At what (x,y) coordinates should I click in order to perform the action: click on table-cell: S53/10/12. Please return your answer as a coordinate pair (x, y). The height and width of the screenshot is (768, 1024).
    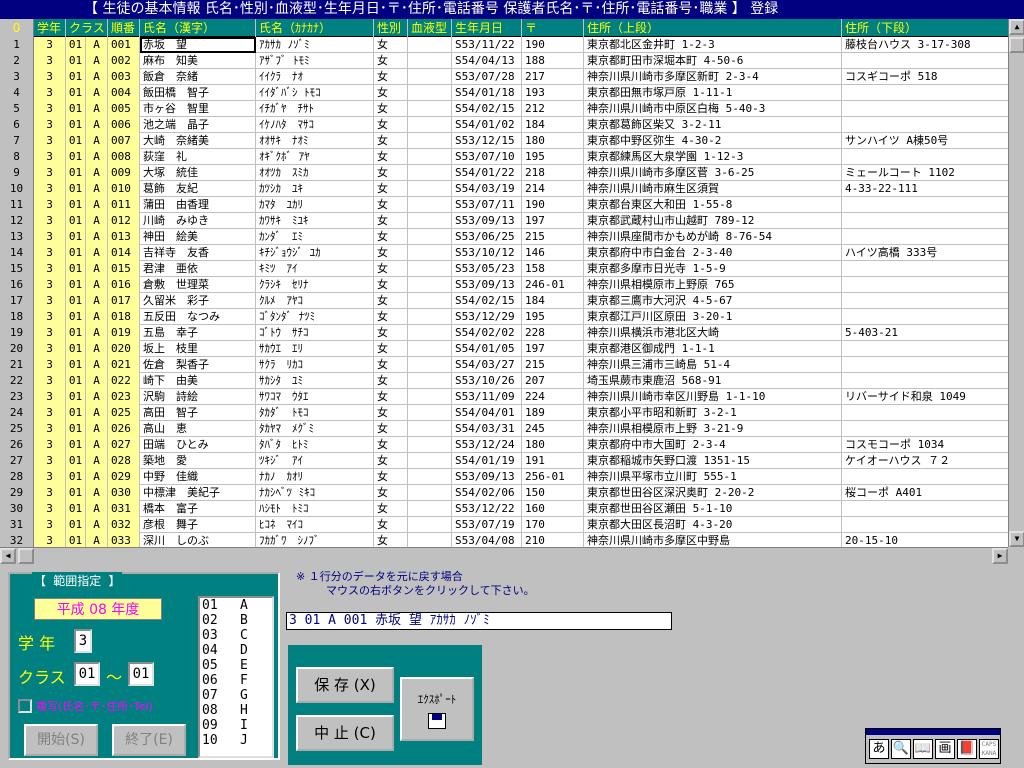
    Looking at the image, I should click on (487, 253).